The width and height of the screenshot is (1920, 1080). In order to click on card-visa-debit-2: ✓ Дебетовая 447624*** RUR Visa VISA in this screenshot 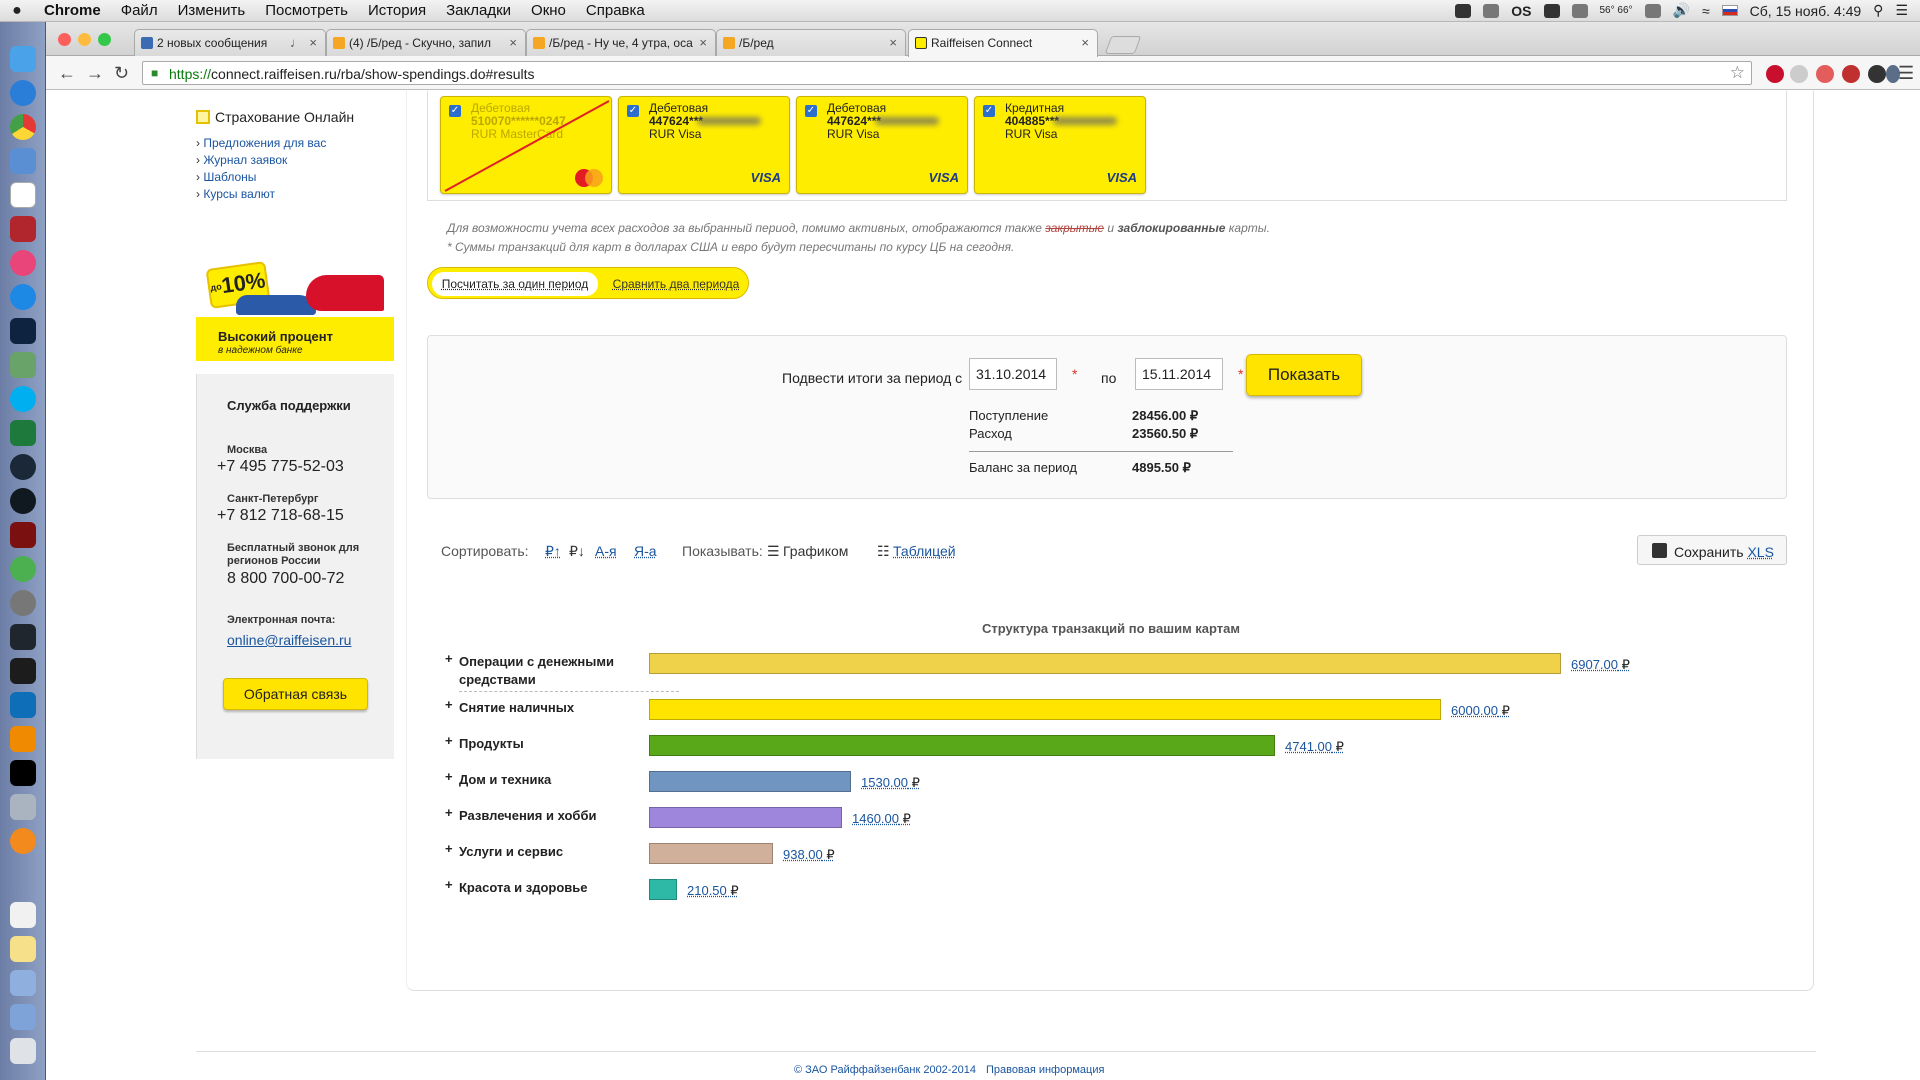, I will do `click(882, 145)`.